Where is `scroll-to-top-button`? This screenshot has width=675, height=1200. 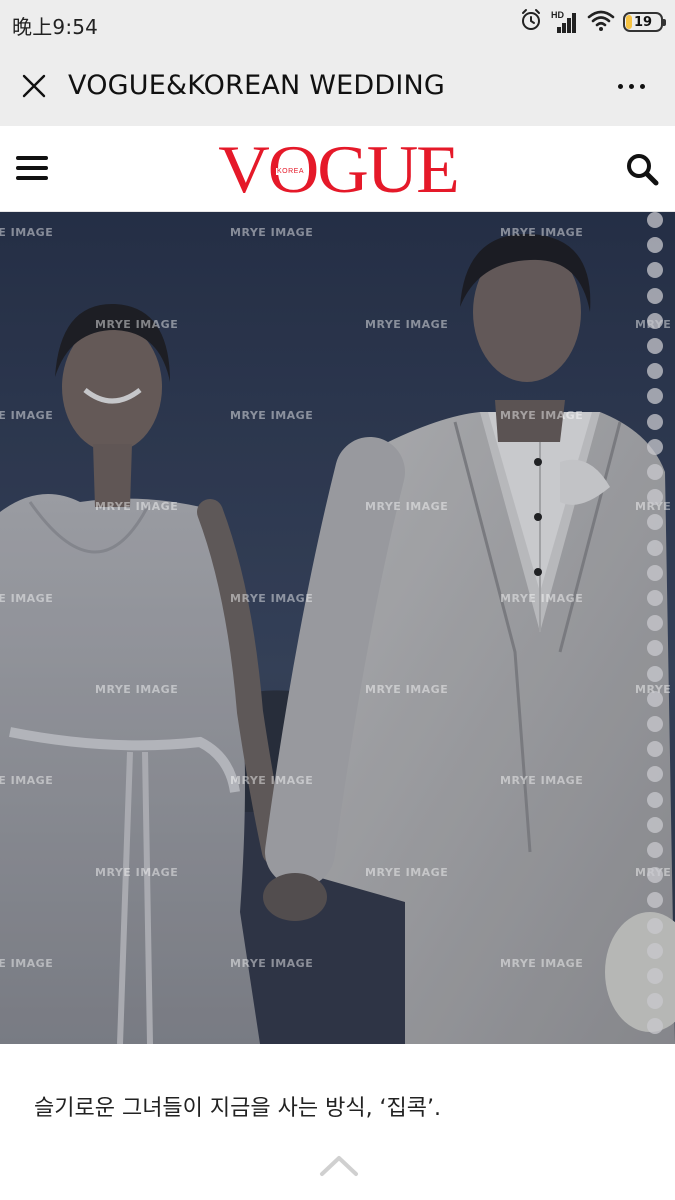 scroll-to-top-button is located at coordinates (339, 1166).